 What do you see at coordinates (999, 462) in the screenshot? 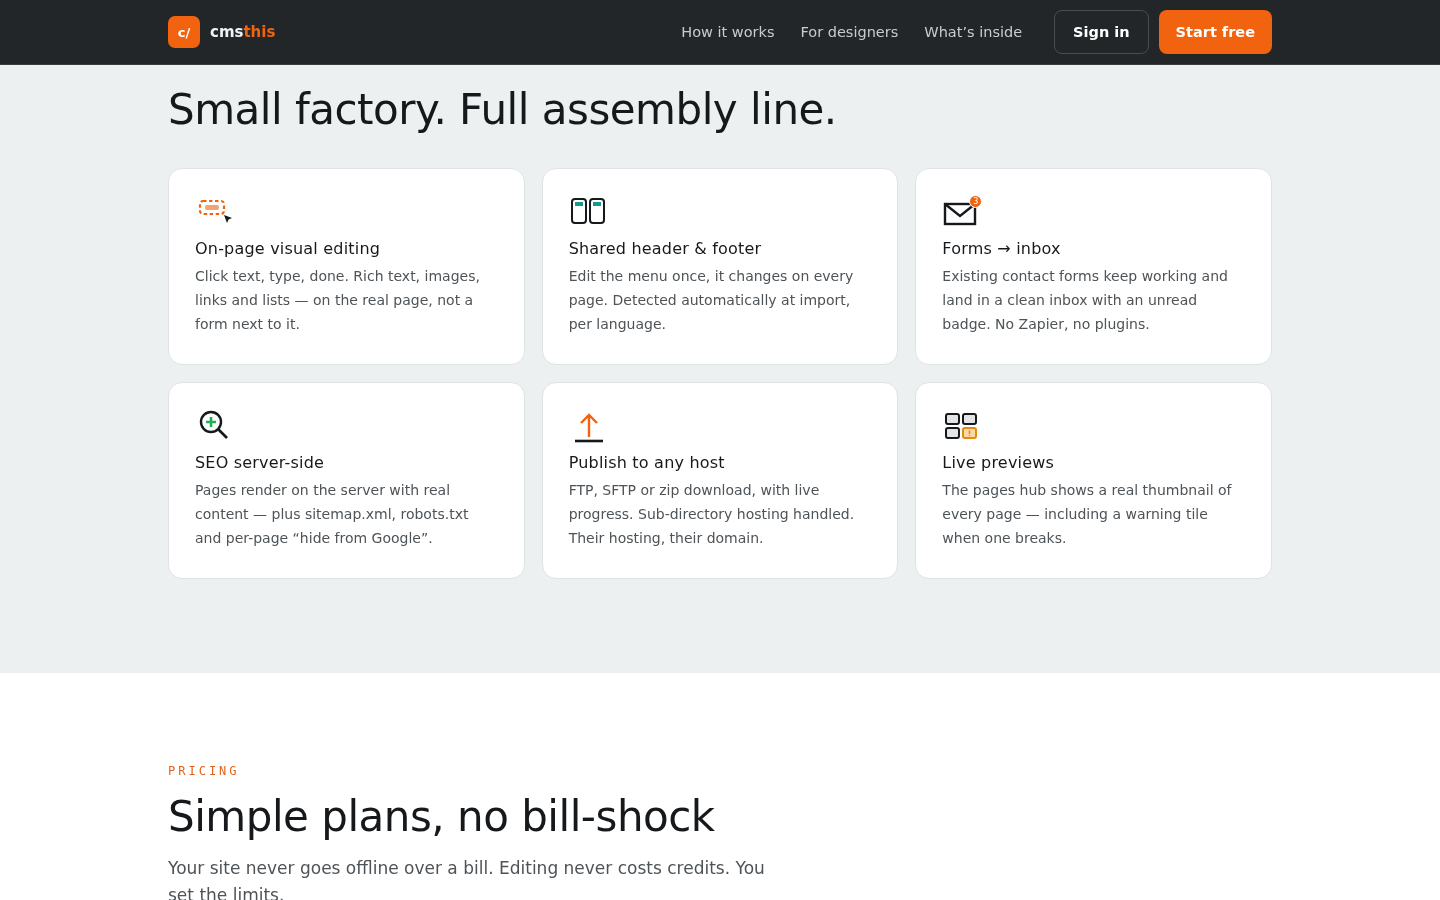
I see `card-title: Live previews` at bounding box center [999, 462].